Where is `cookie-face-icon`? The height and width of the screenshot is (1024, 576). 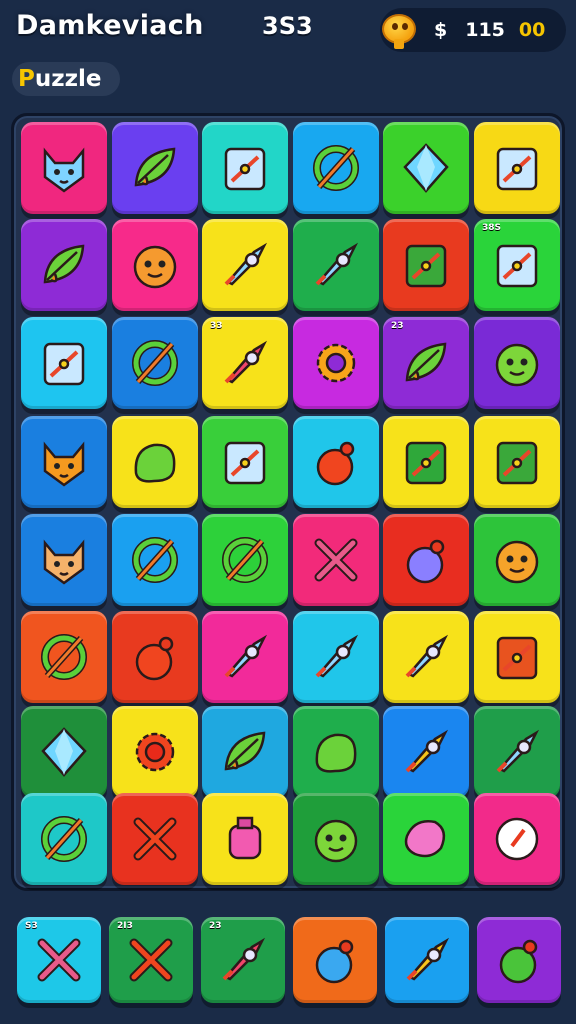 cookie-face-icon is located at coordinates (155, 267).